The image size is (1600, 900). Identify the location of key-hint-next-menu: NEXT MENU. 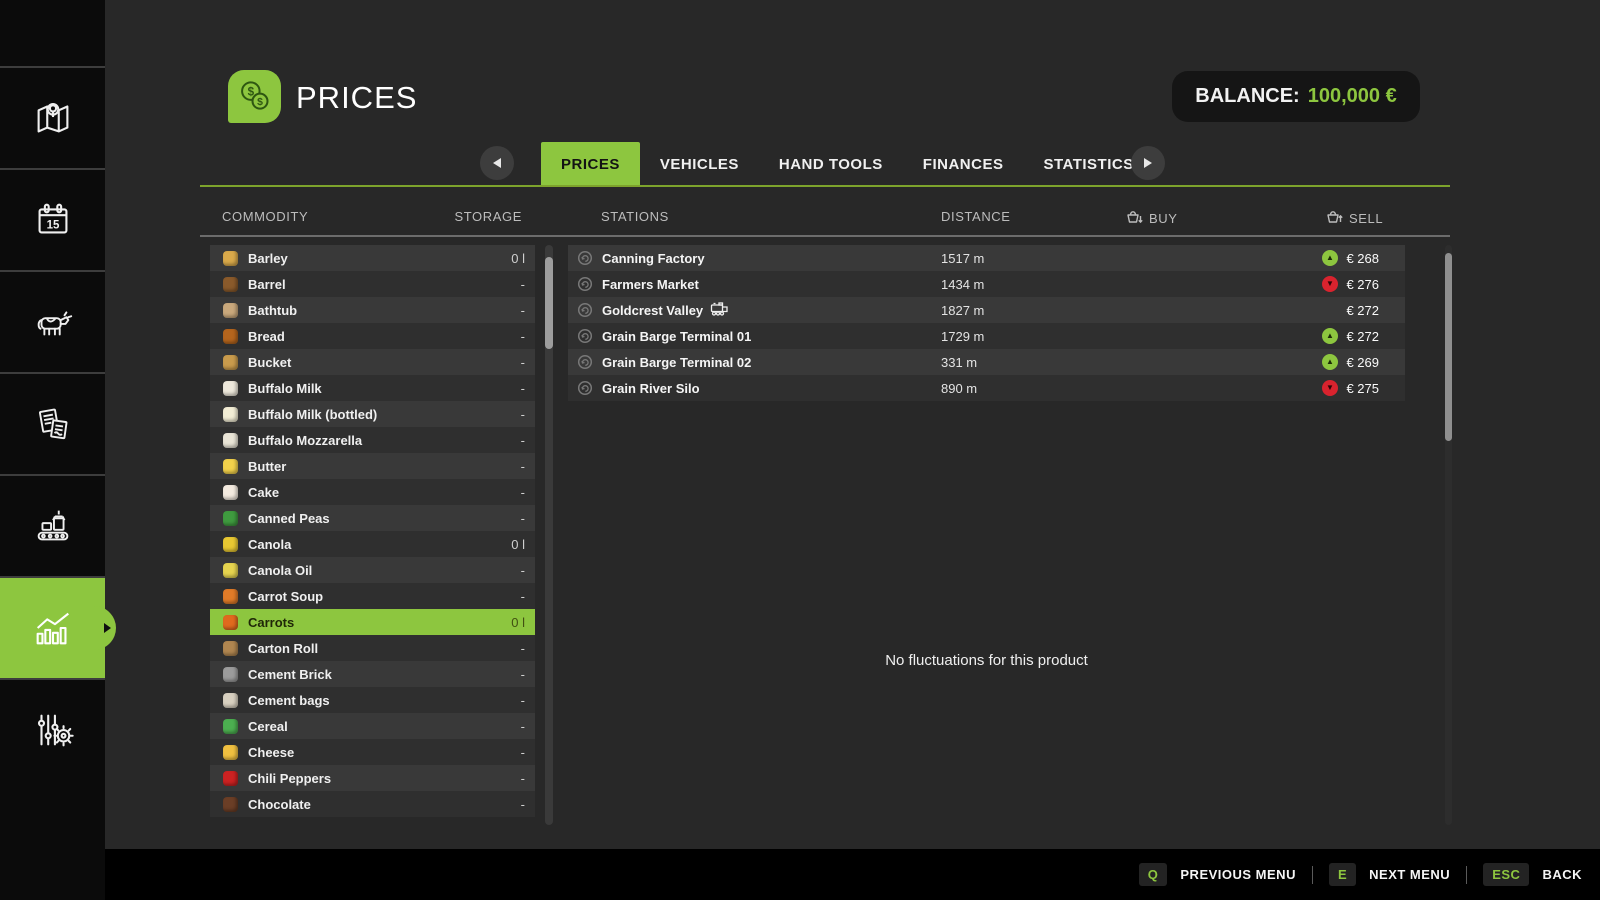
(1409, 874).